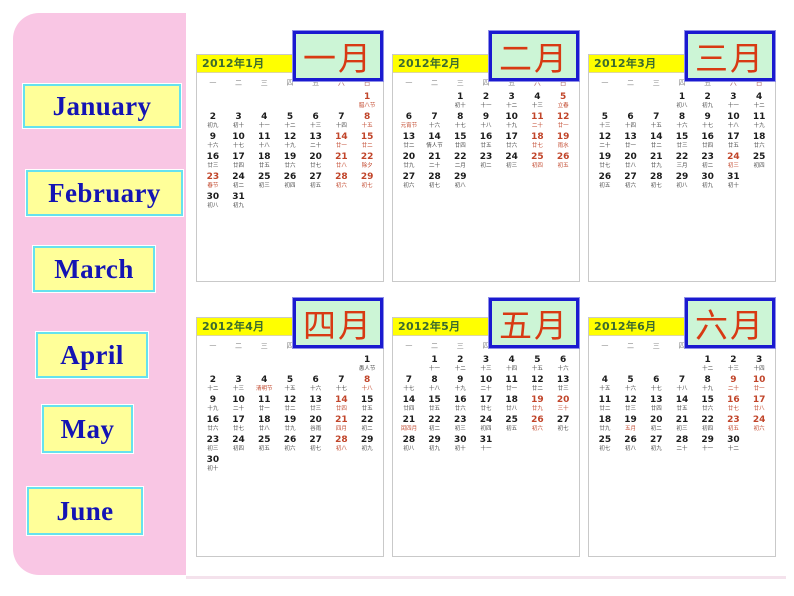 The width and height of the screenshot is (794, 596). What do you see at coordinates (563, 142) in the screenshot?
I see `calendar-day-cell: 19 雨水` at bounding box center [563, 142].